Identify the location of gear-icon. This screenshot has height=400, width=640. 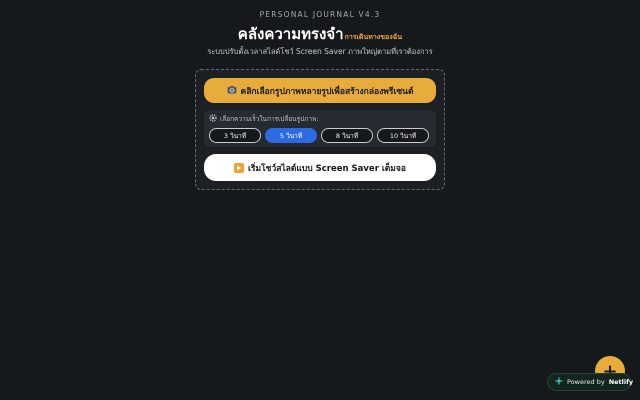
(213, 119).